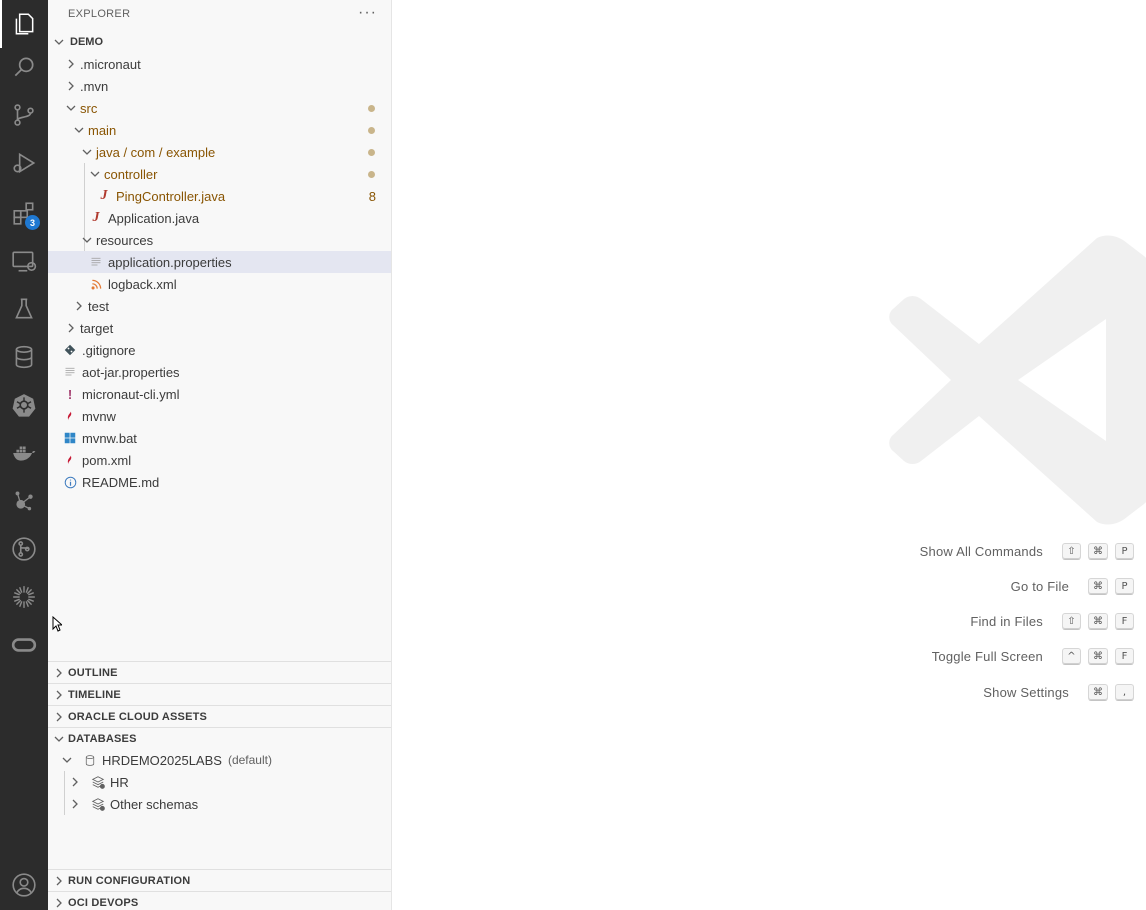 This screenshot has width=1146, height=910. I want to click on account-icon, so click(24, 885).